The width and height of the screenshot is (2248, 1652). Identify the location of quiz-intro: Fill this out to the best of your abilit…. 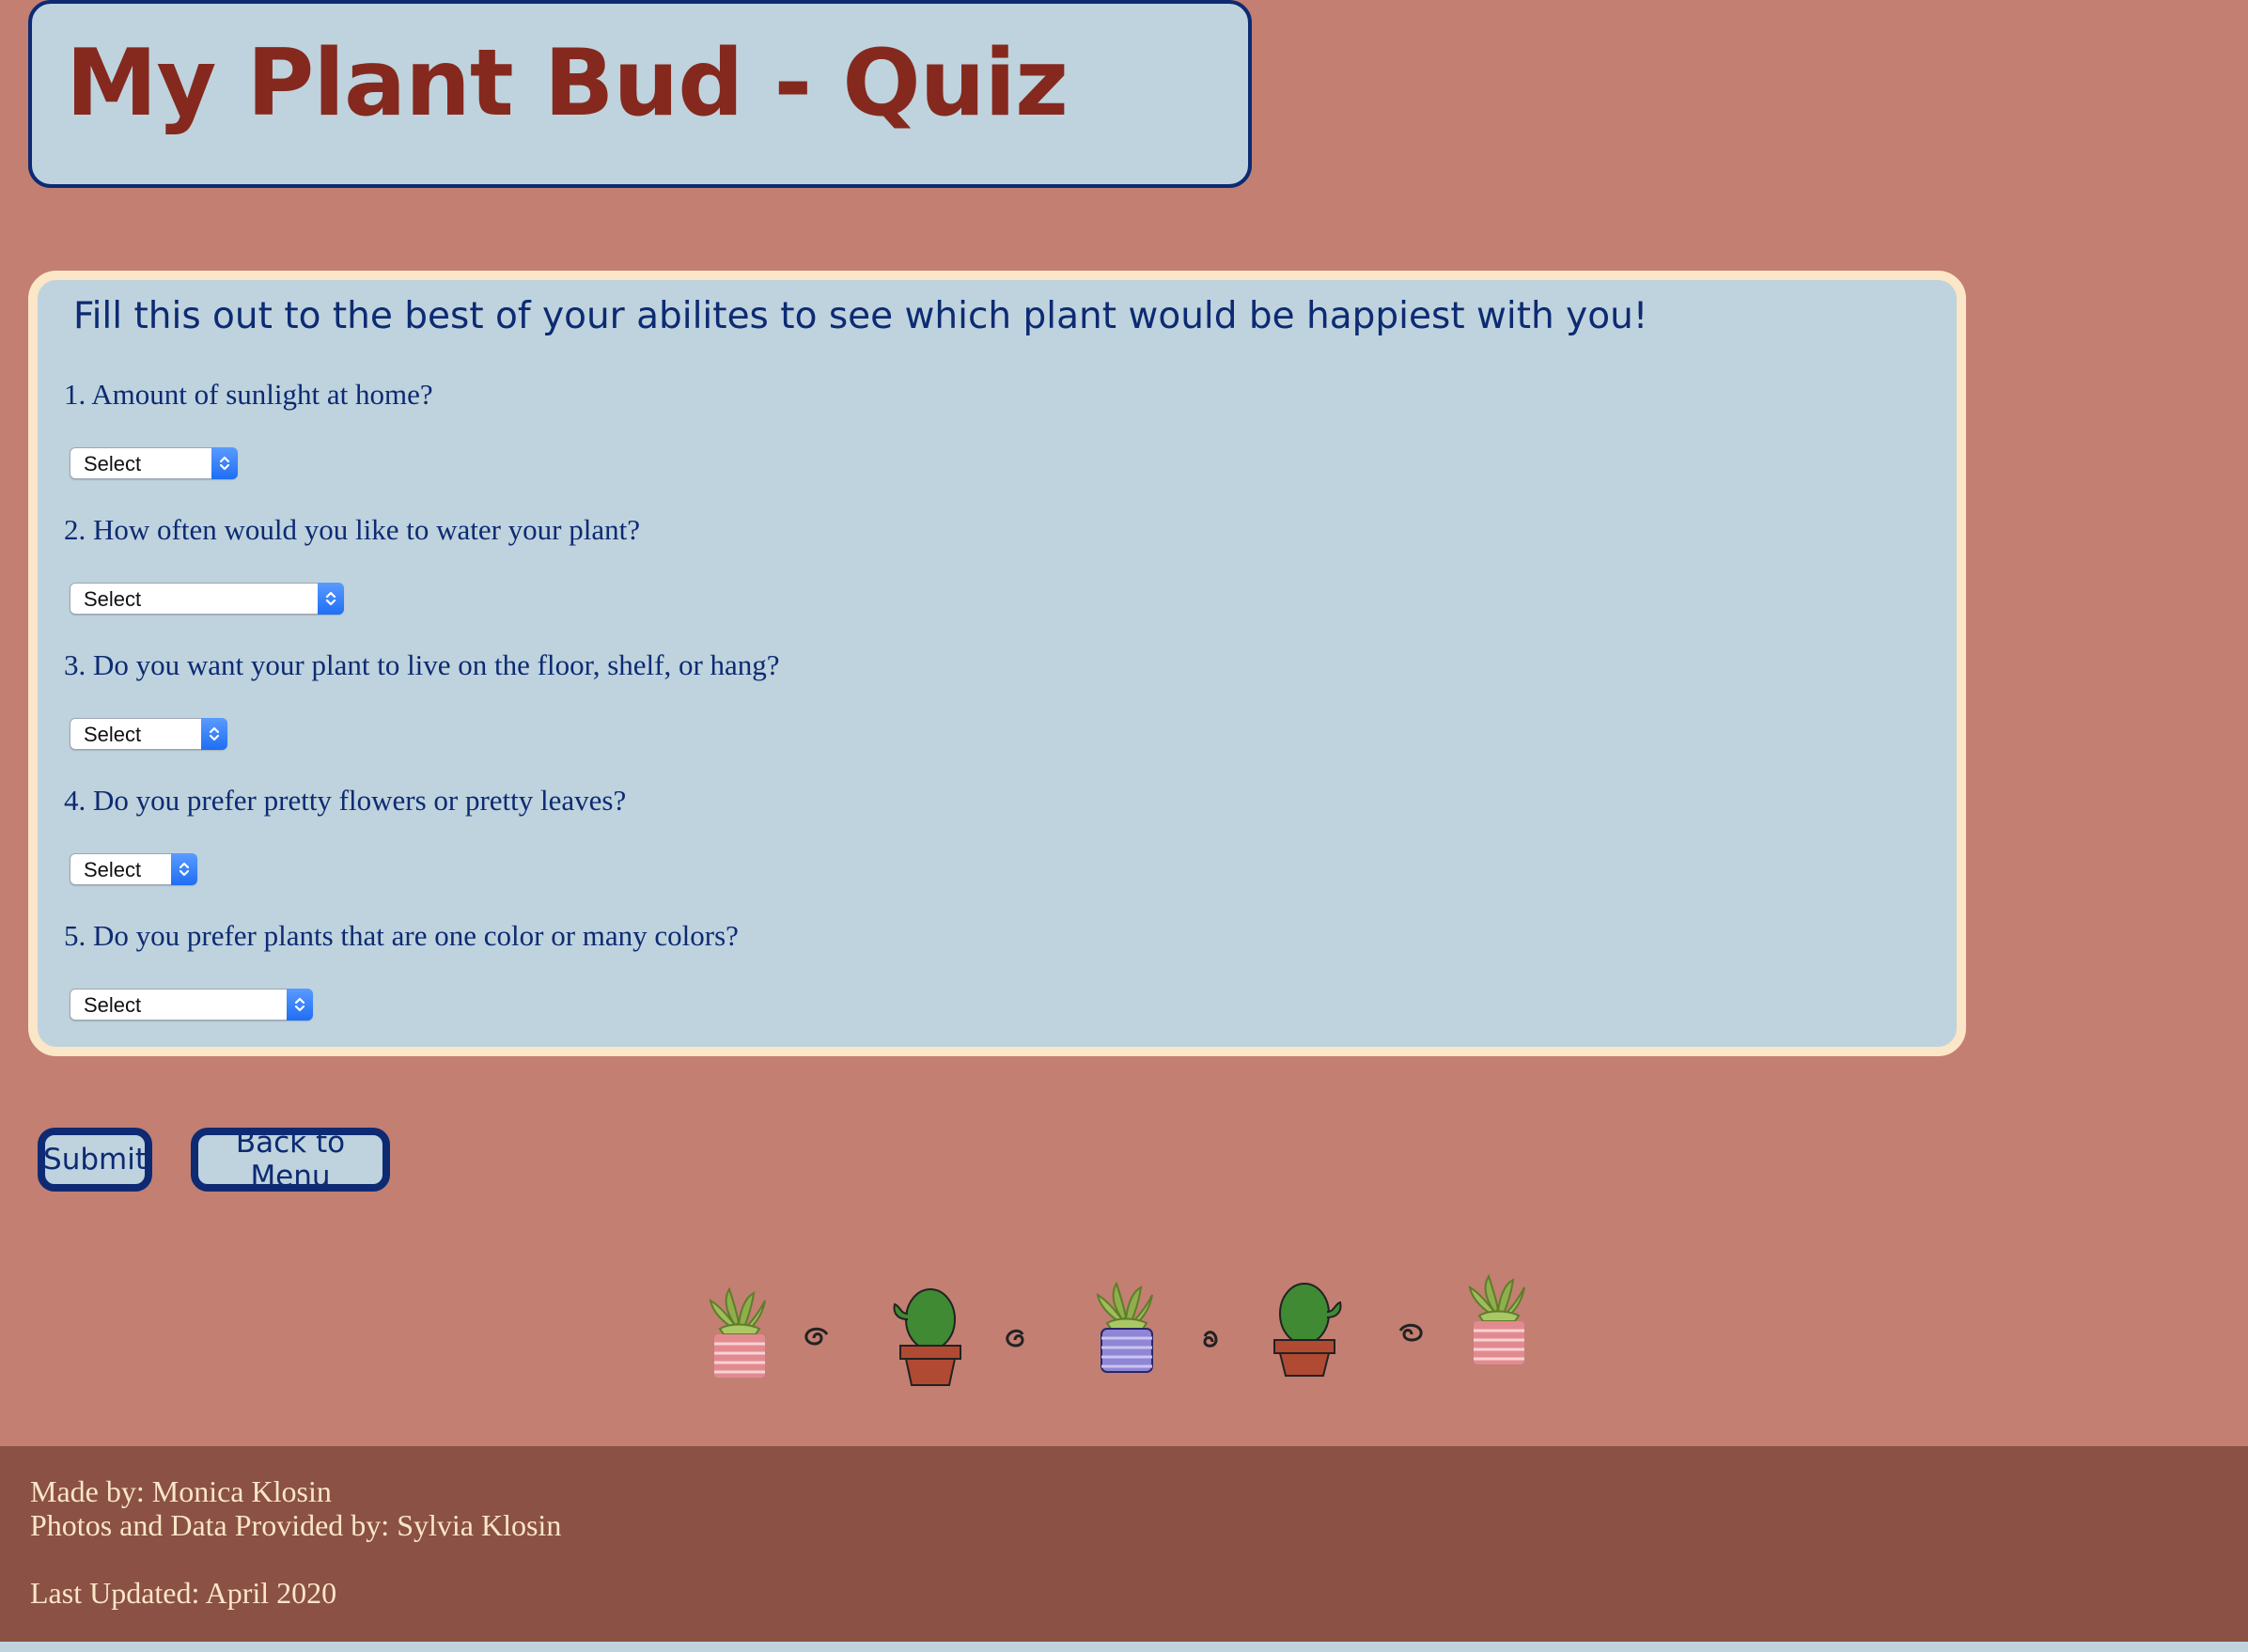
(860, 316).